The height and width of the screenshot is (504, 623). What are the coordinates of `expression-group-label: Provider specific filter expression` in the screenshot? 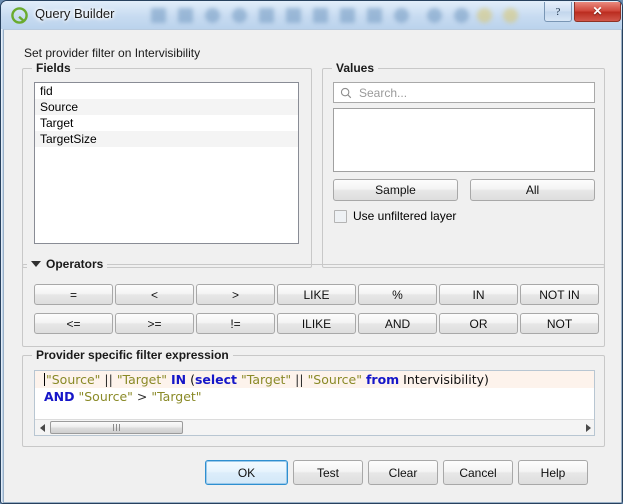 It's located at (132, 355).